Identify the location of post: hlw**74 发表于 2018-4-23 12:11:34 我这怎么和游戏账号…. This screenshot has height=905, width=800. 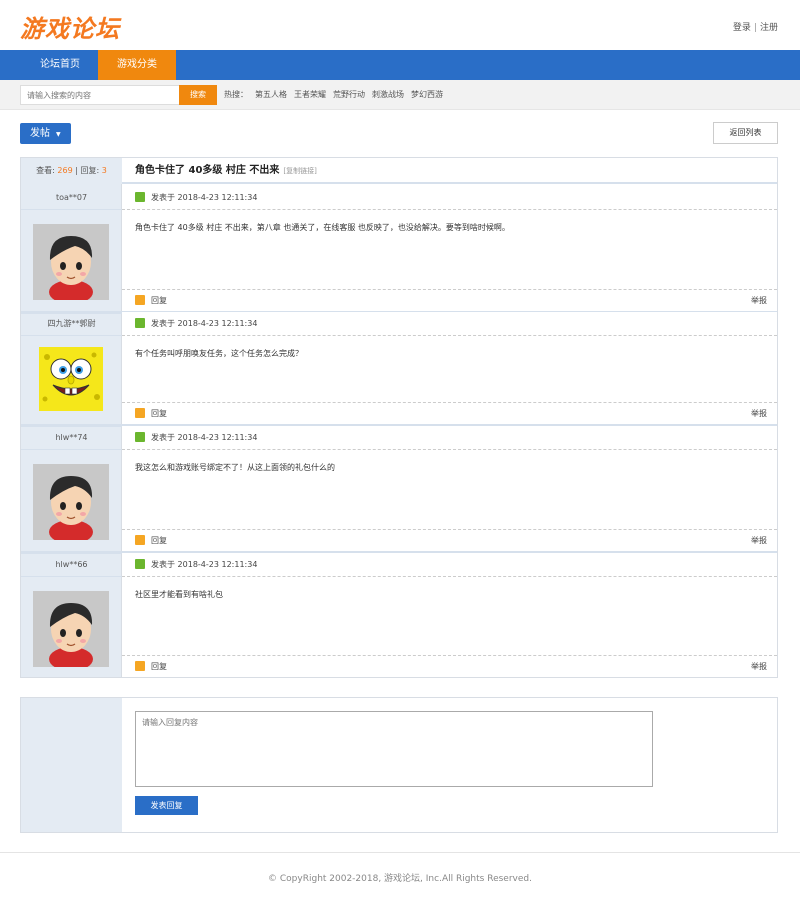
(399, 490).